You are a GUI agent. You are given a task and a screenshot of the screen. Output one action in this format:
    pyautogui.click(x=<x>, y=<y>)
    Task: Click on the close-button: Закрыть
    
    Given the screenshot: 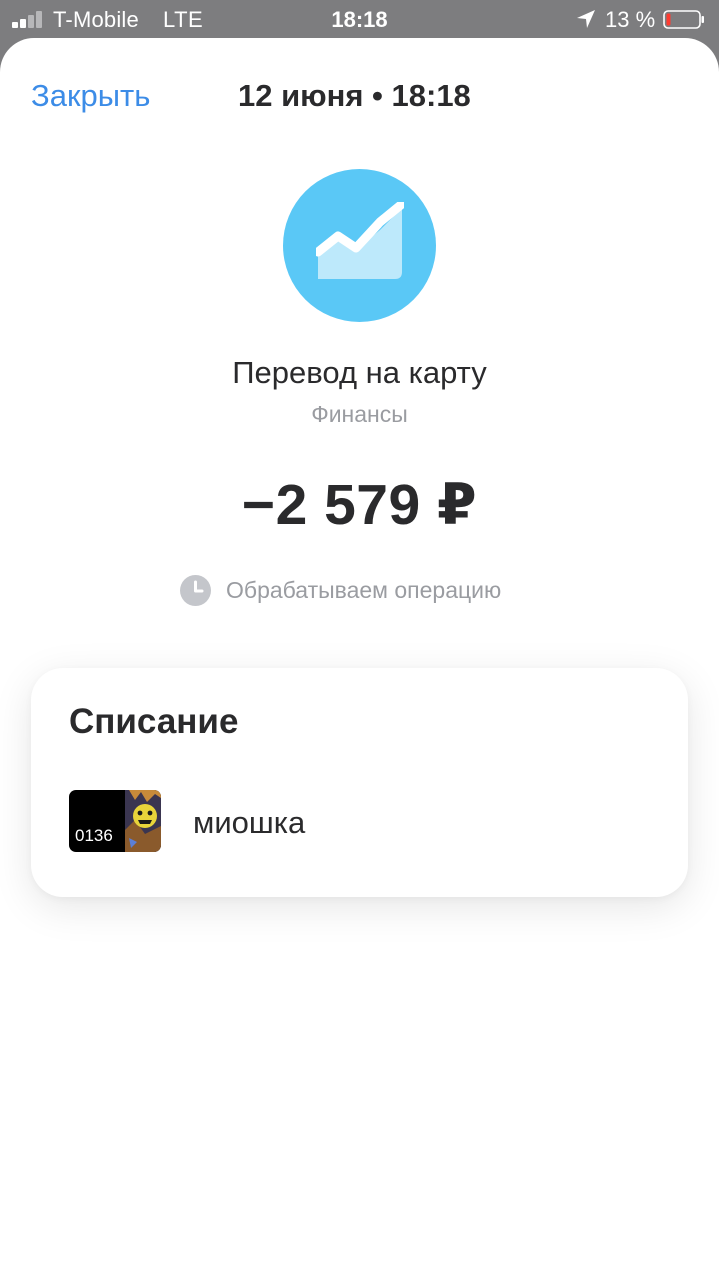 What is the action you would take?
    pyautogui.click(x=90, y=96)
    